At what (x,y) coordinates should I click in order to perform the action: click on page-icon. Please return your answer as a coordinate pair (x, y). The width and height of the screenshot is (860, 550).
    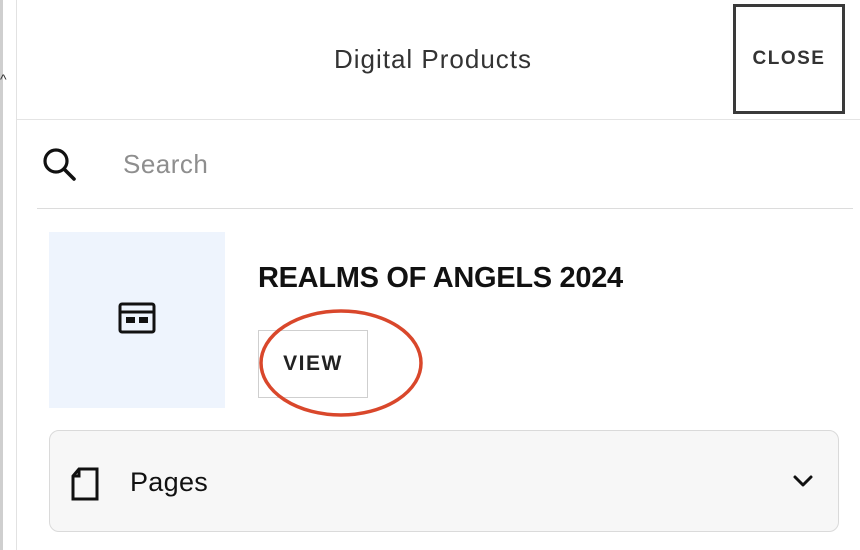
    Looking at the image, I should click on (85, 484).